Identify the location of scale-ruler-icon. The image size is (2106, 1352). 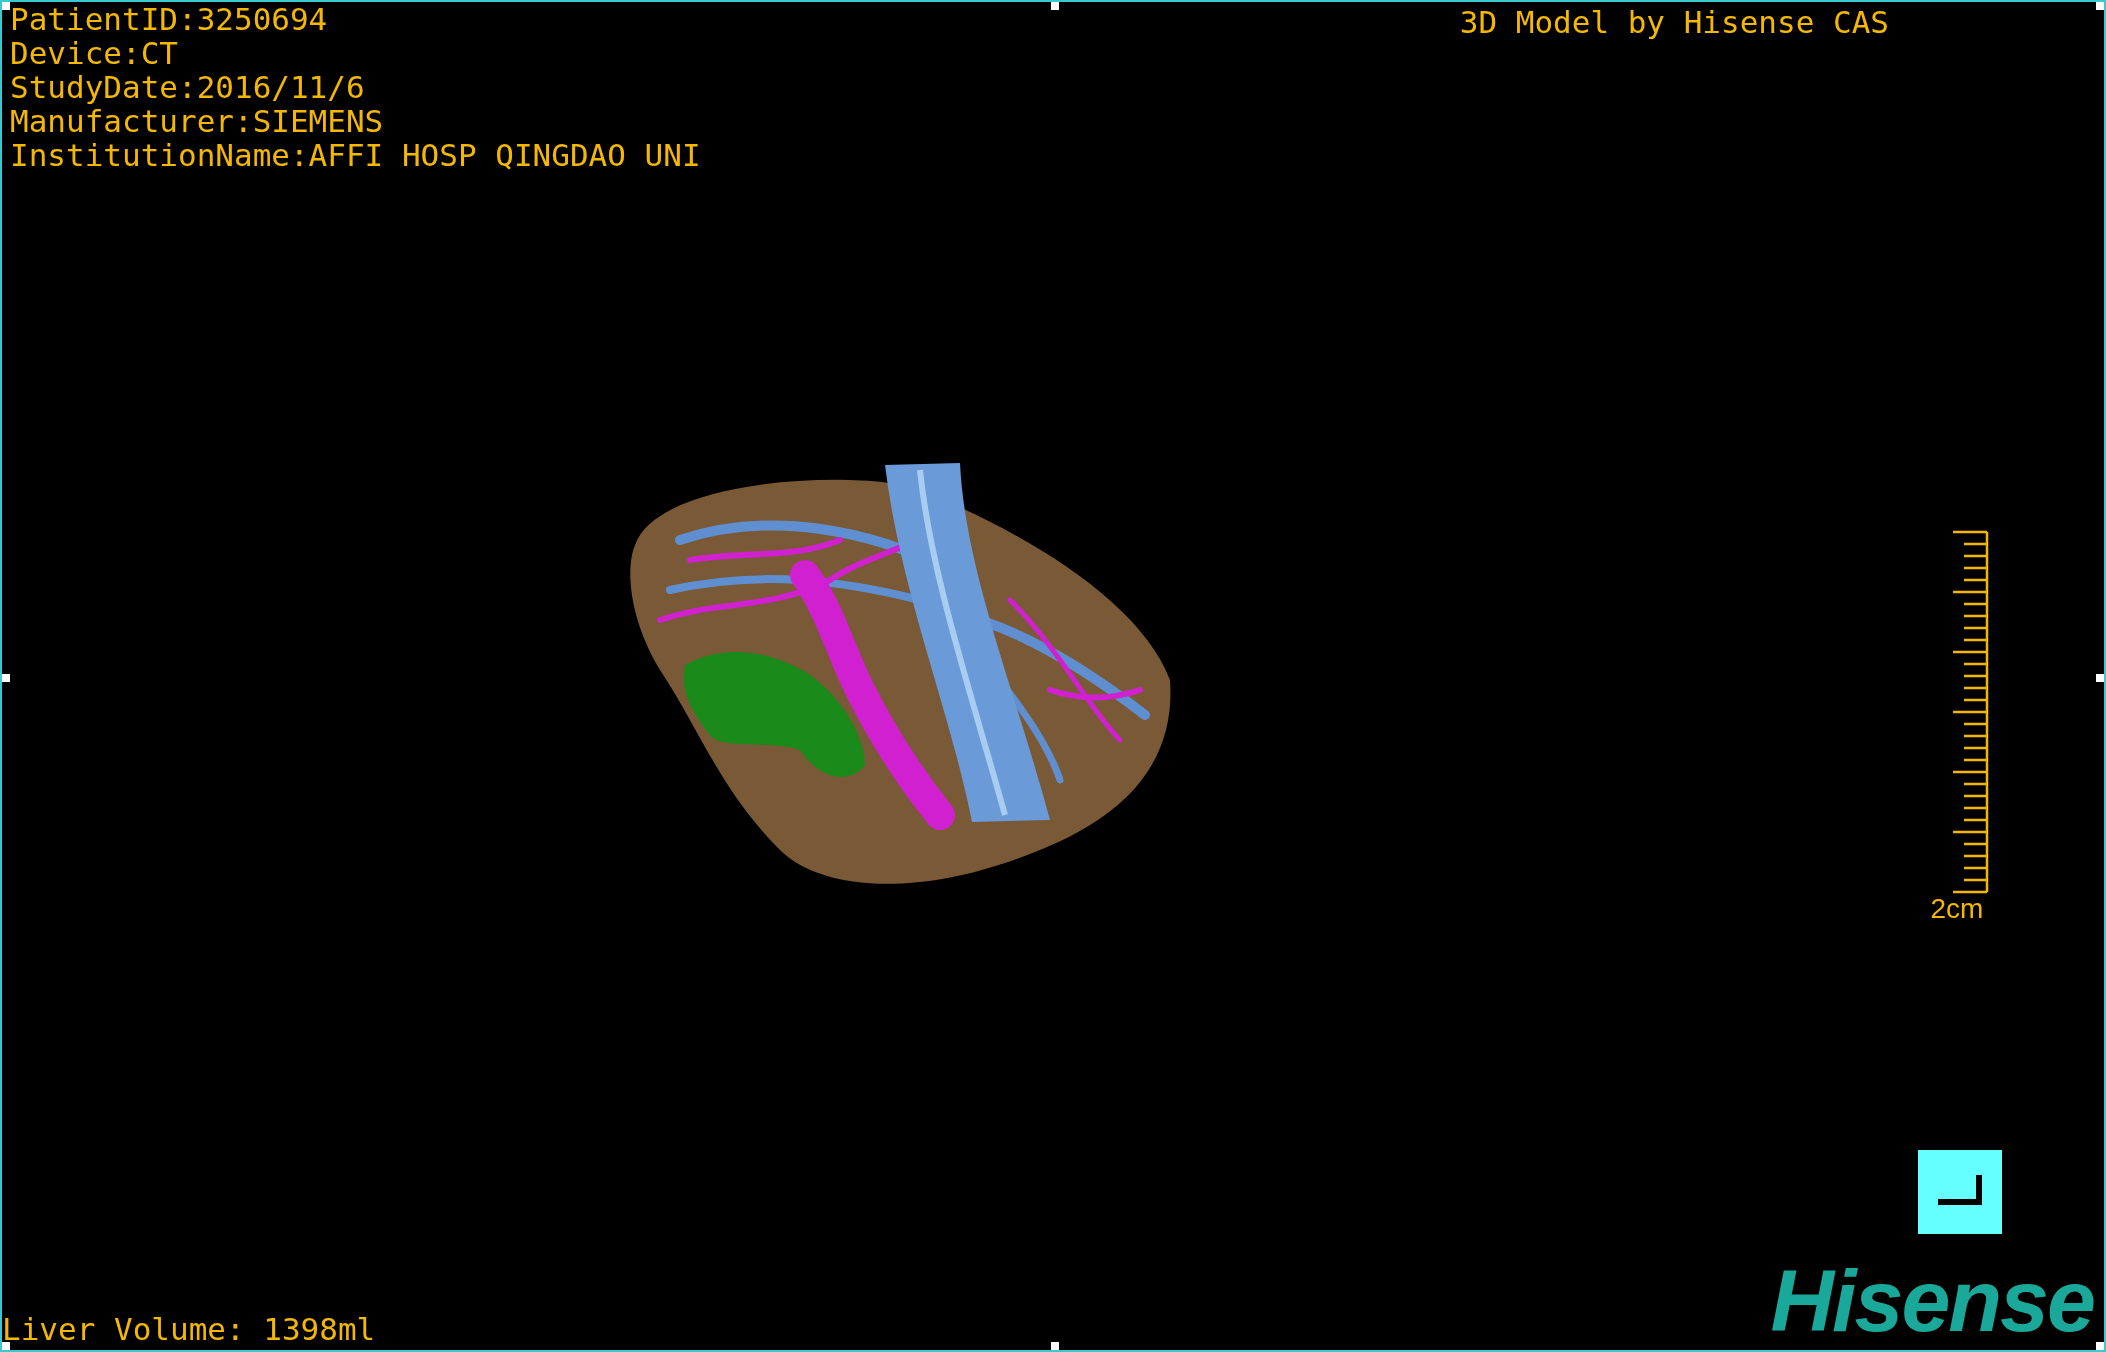
(1971, 712).